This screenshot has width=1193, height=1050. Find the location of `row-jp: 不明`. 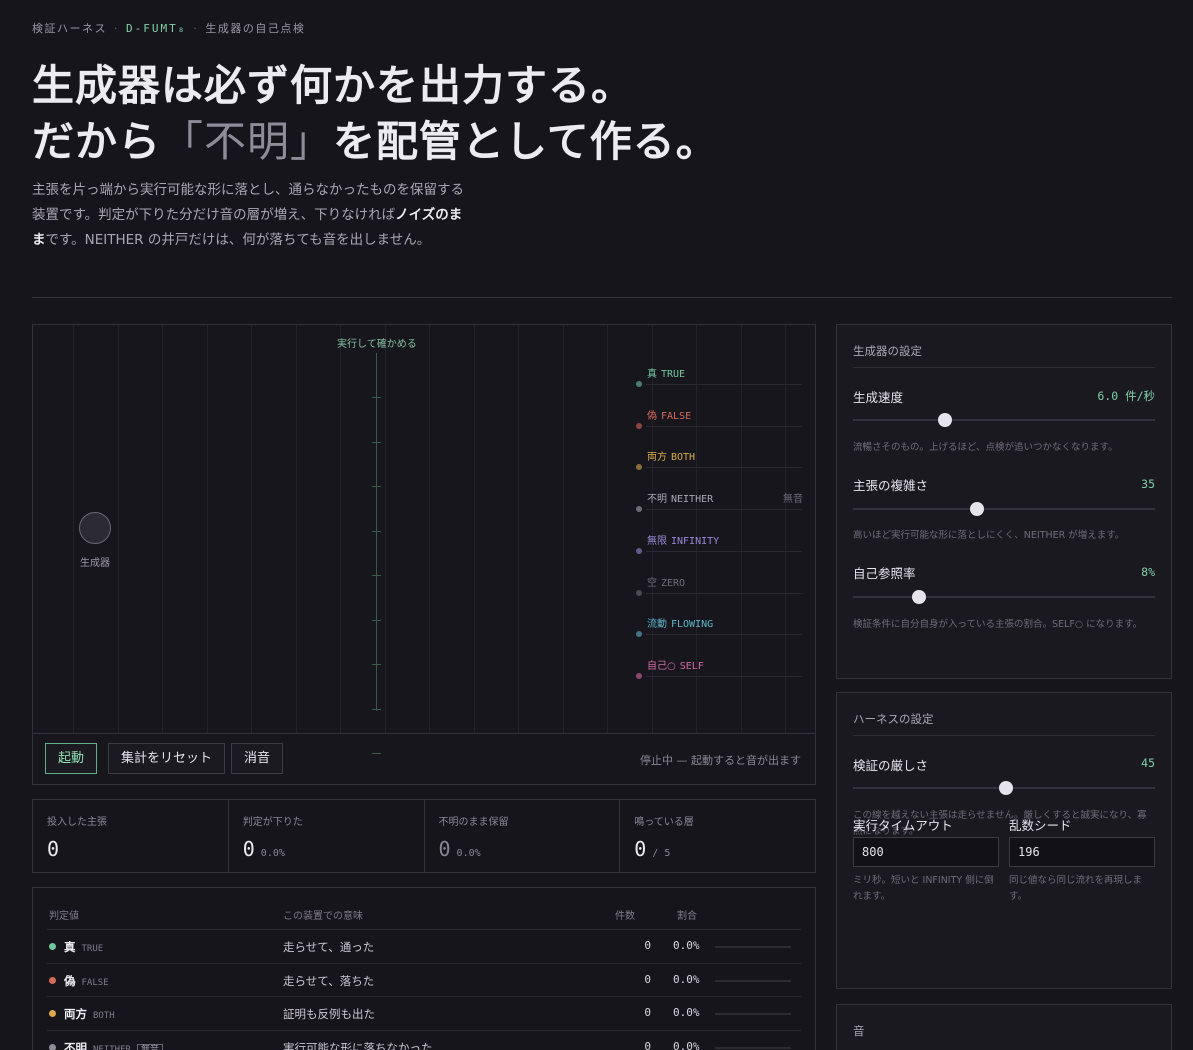

row-jp: 不明 is located at coordinates (75, 1045).